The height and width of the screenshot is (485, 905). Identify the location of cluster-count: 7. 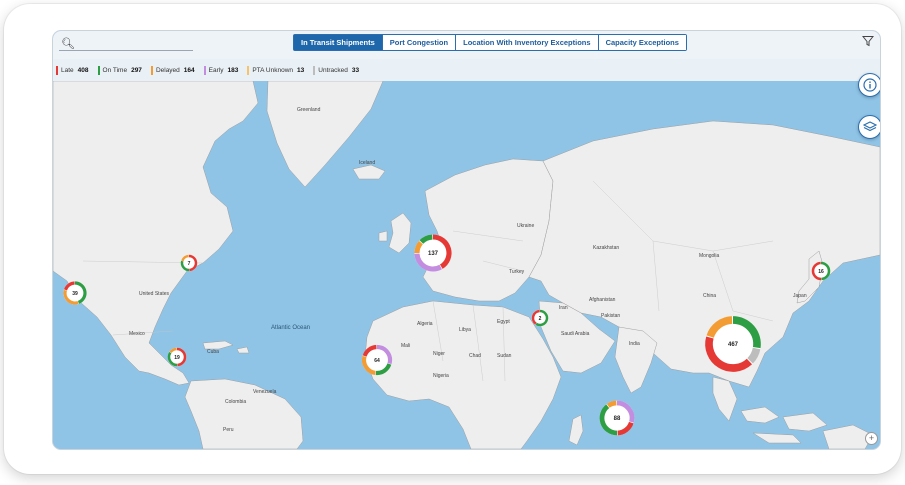
(189, 264).